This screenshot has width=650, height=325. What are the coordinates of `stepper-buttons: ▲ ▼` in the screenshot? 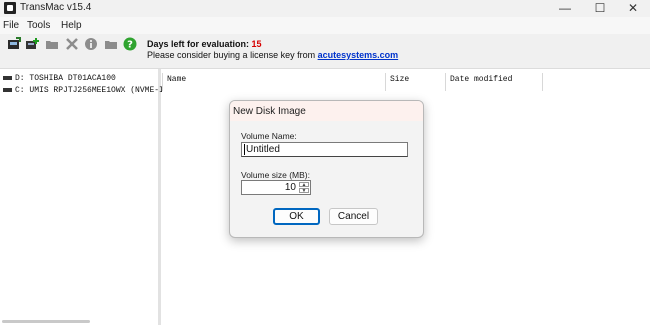 It's located at (304, 188).